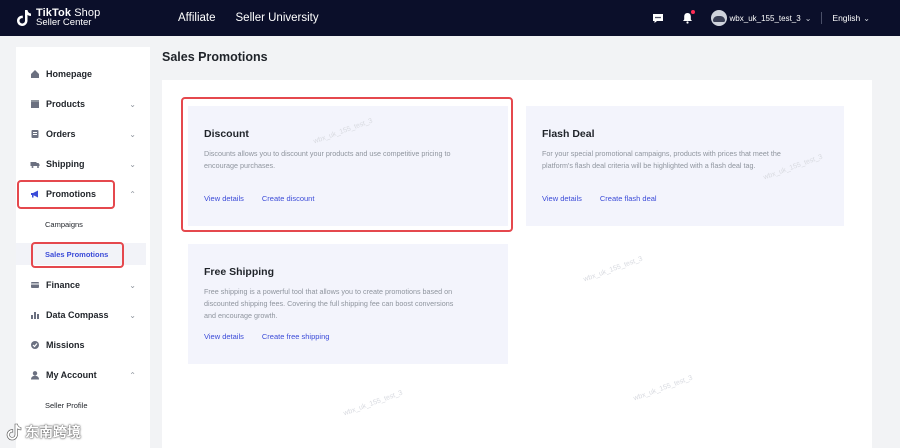  I want to click on sidebar-subitem-campaigns: Campaigns, so click(81, 224).